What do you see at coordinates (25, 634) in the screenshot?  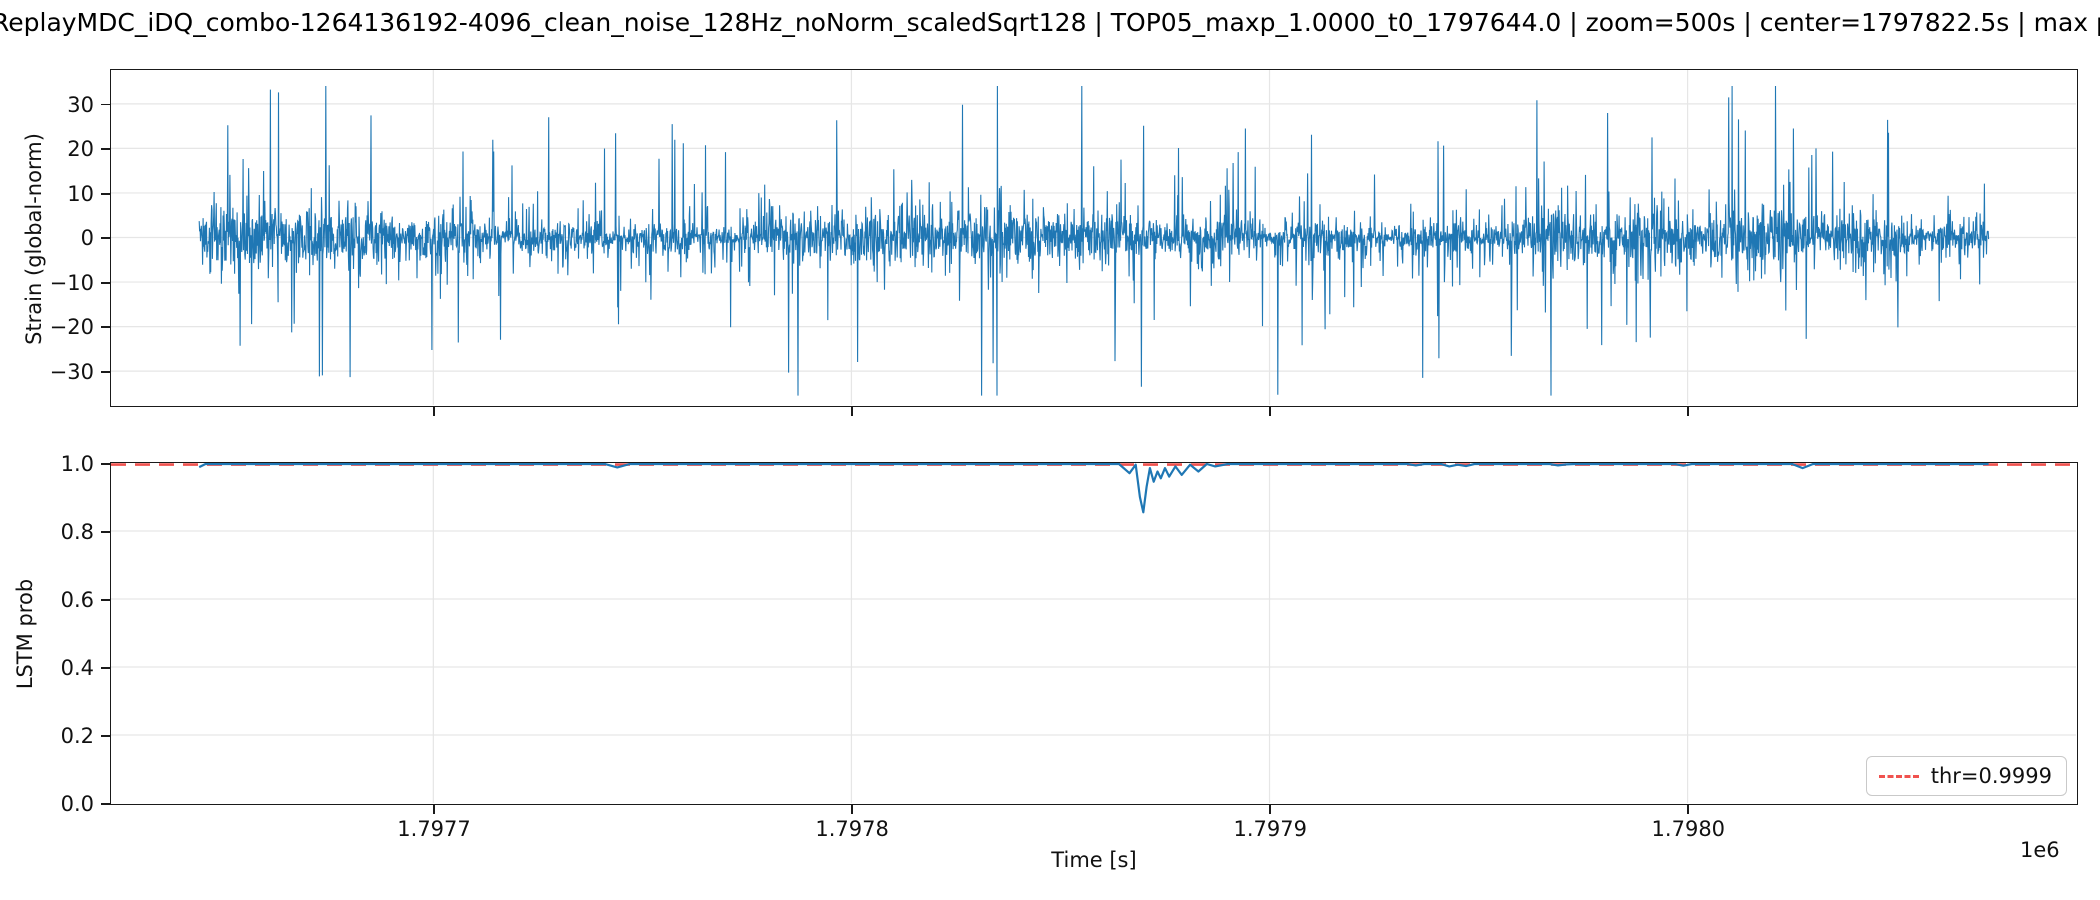 I see `prob-y-axis-label: LSTM prob` at bounding box center [25, 634].